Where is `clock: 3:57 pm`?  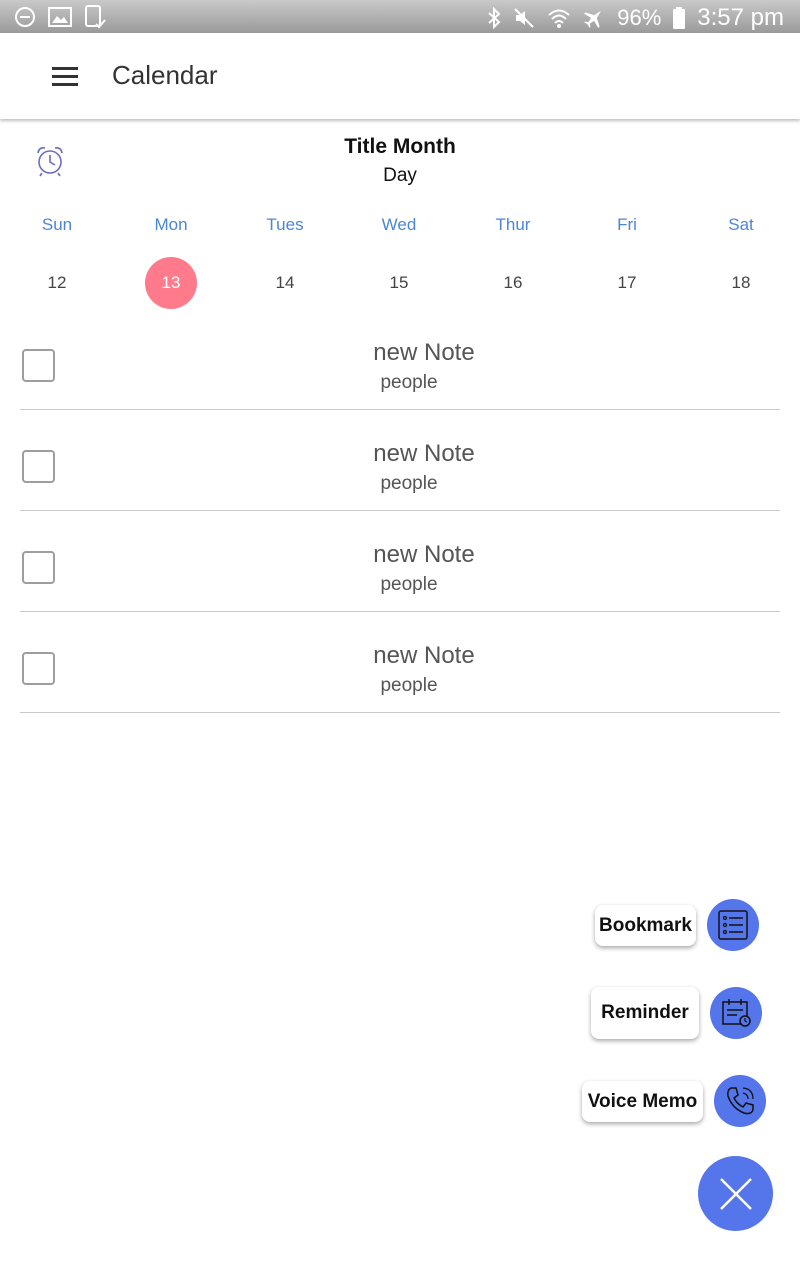
clock: 3:57 pm is located at coordinates (740, 17).